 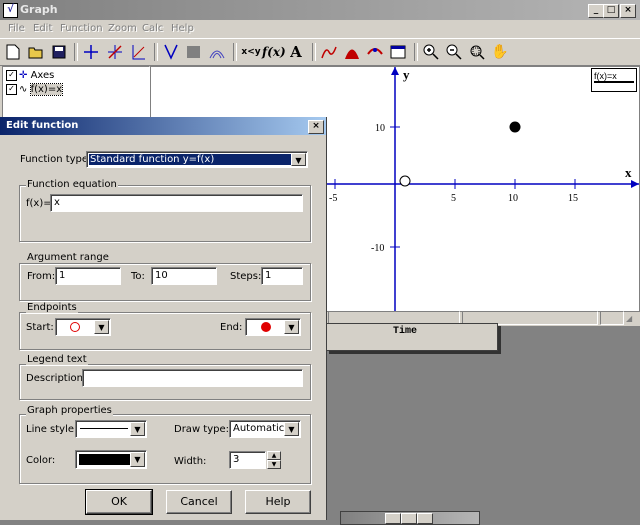 What do you see at coordinates (192, 378) in the screenshot?
I see `description-input` at bounding box center [192, 378].